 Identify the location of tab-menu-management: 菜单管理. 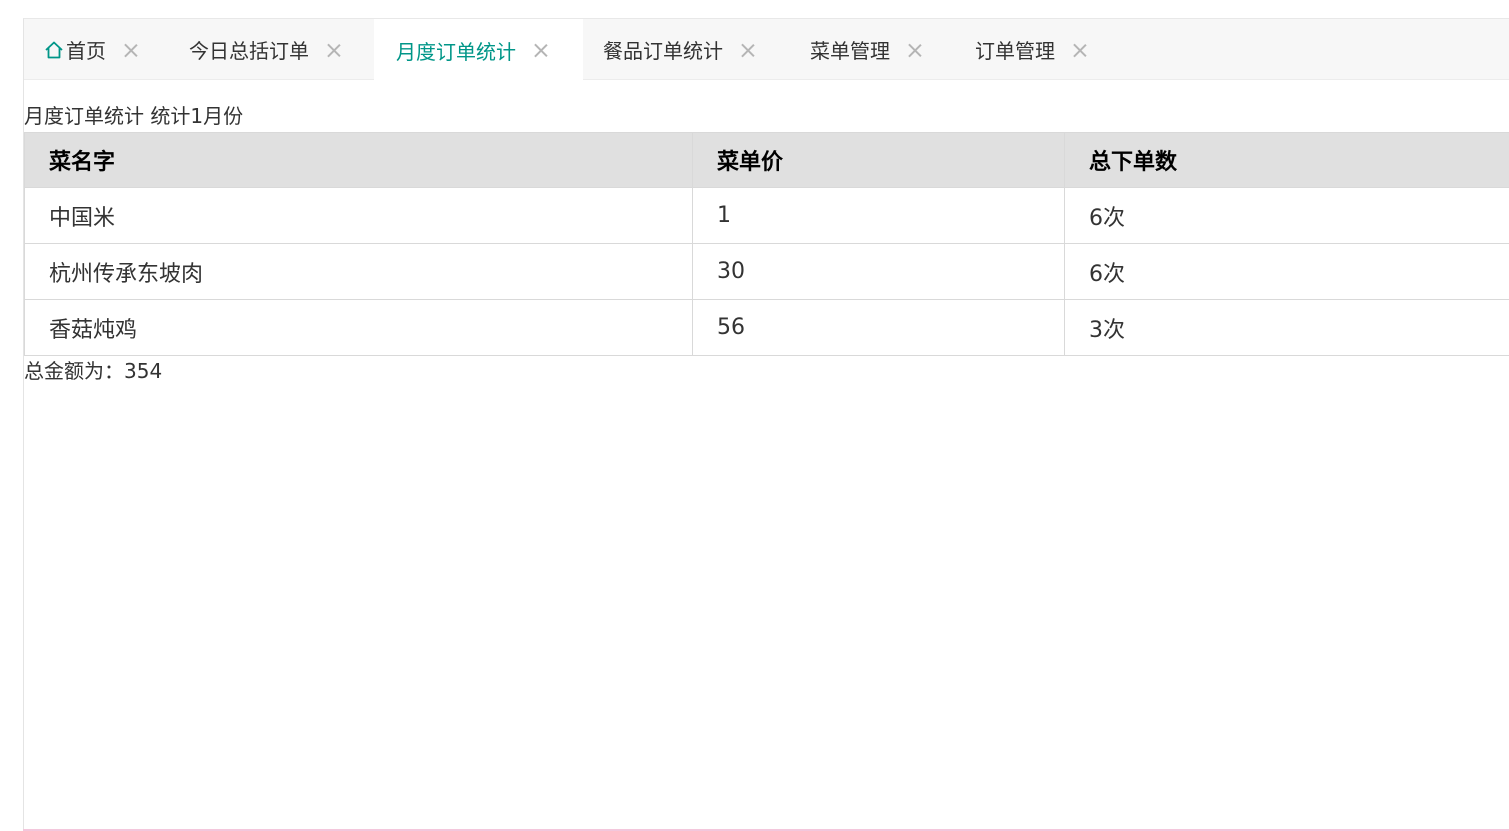
(866, 49).